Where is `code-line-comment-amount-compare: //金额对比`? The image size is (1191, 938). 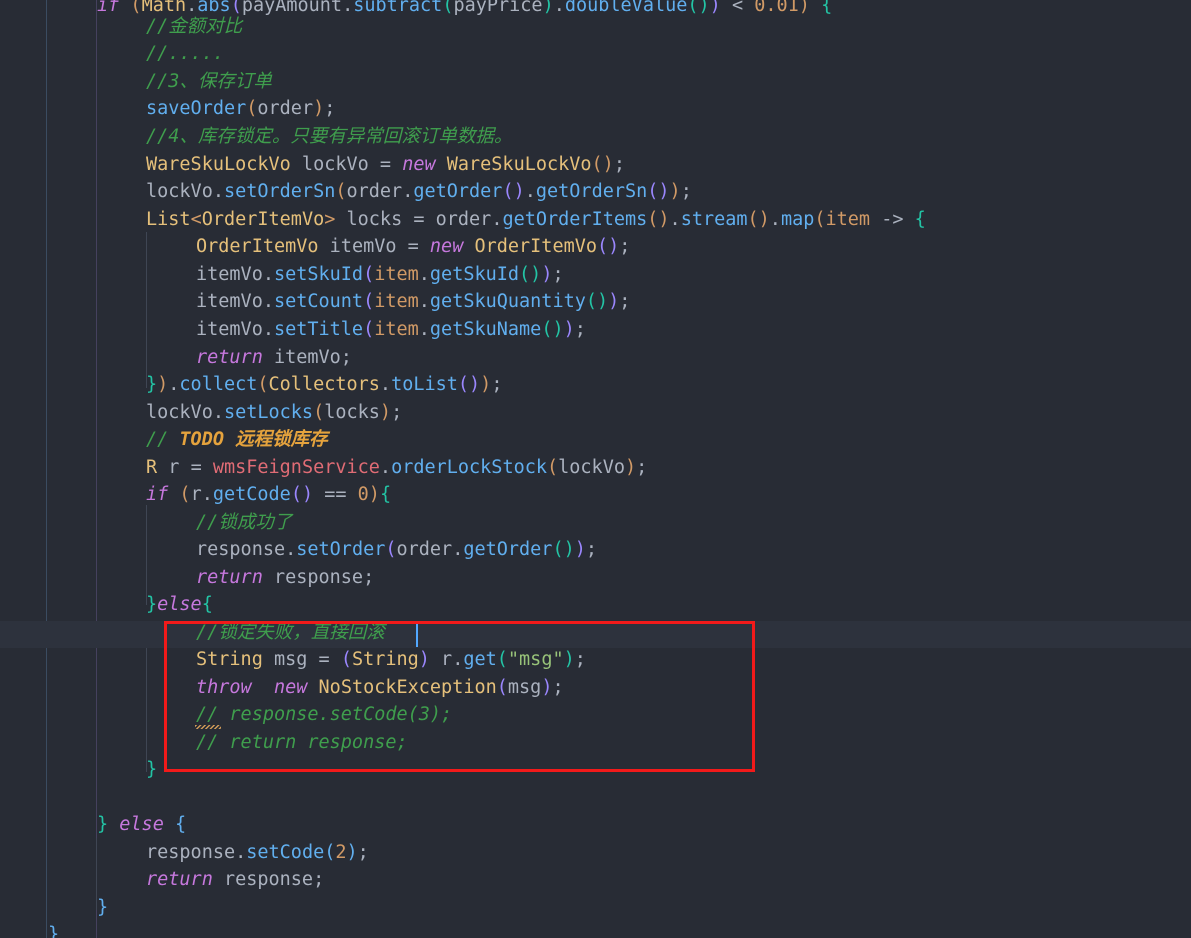 code-line-comment-amount-compare: //金额对比 is located at coordinates (194, 26).